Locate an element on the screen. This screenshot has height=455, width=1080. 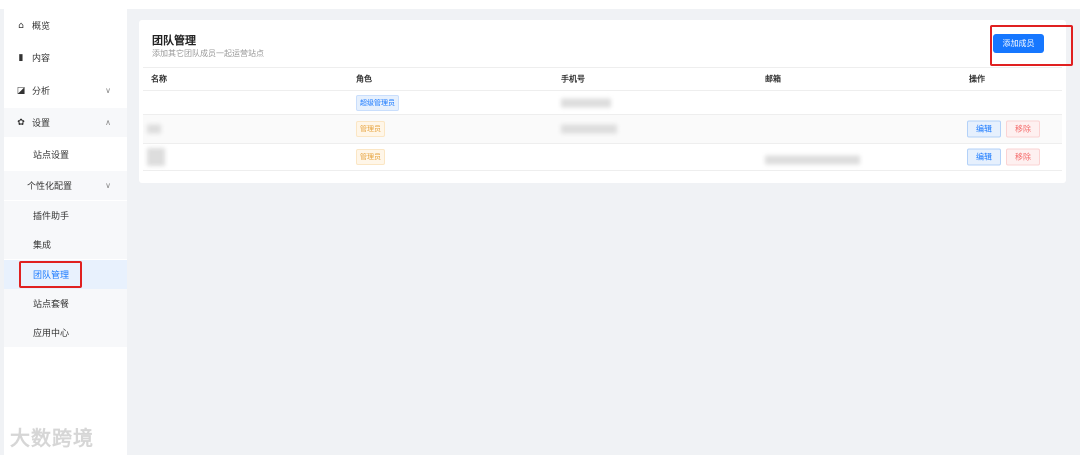
gear-icon: ✿ is located at coordinates (21, 122).